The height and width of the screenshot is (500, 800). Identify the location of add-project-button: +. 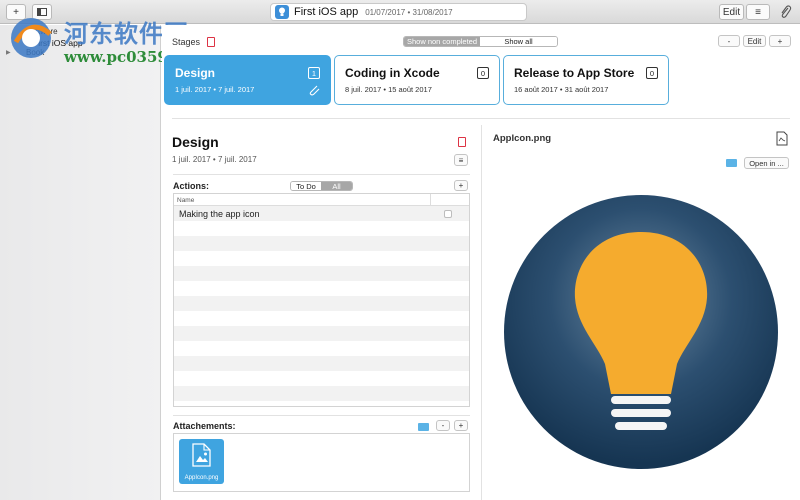
(16, 12).